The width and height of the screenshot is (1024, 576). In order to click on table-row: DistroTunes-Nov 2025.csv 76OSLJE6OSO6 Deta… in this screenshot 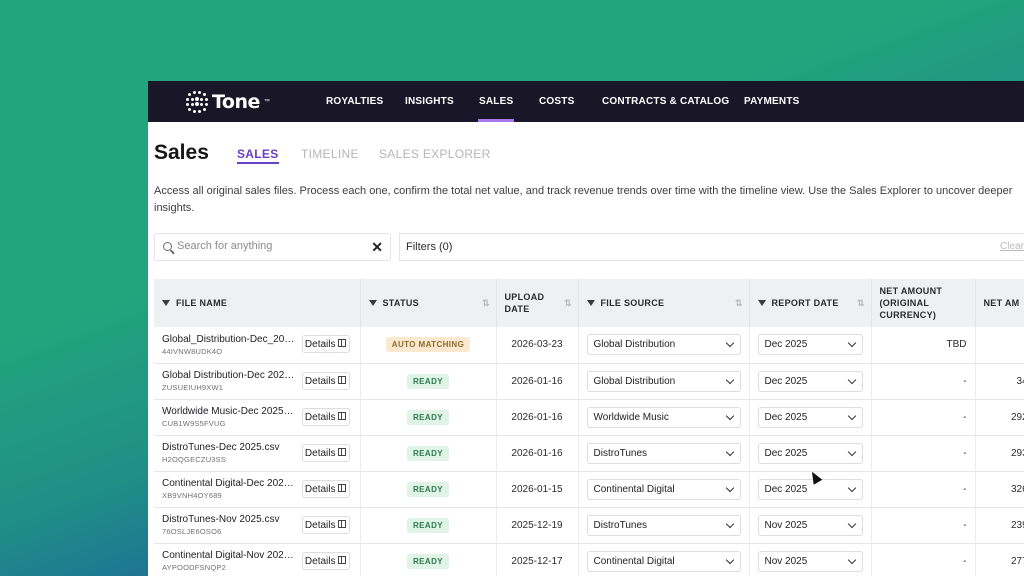, I will do `click(589, 525)`.